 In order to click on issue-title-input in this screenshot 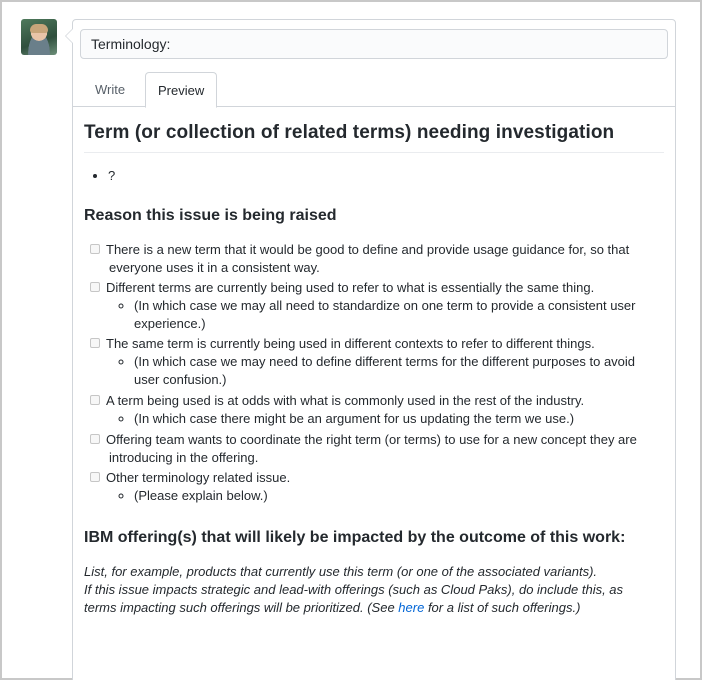, I will do `click(374, 44)`.